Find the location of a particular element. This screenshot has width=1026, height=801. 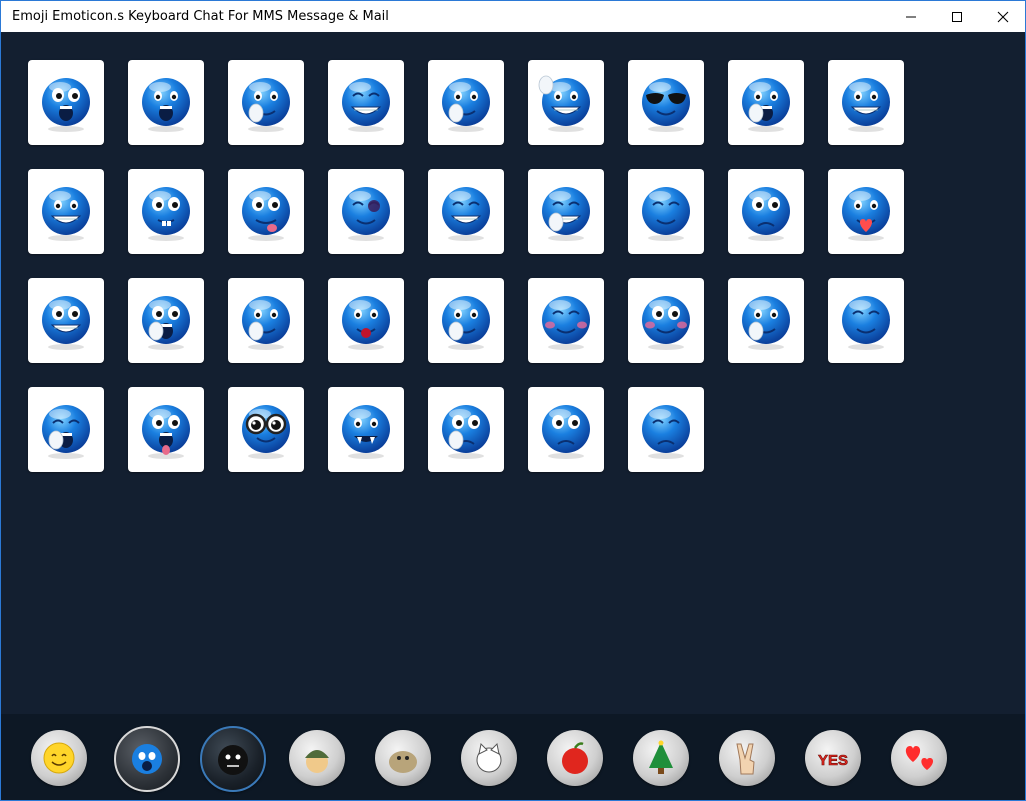

category-button-peace-hand is located at coordinates (747, 758).